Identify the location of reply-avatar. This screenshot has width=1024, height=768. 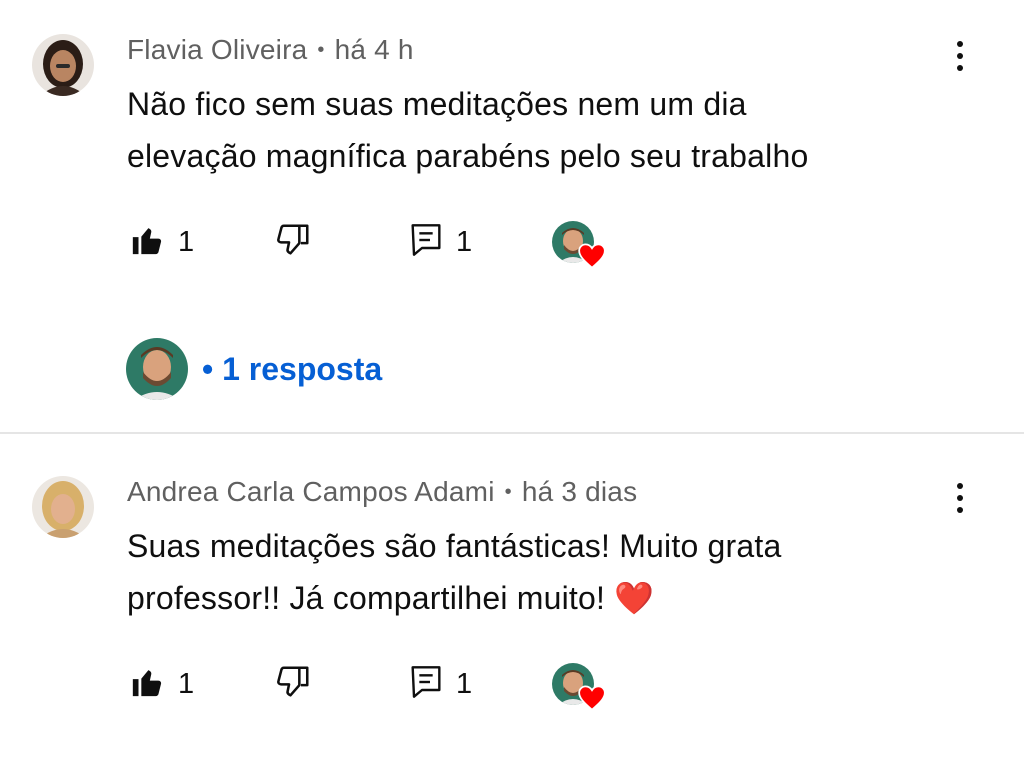
(157, 369).